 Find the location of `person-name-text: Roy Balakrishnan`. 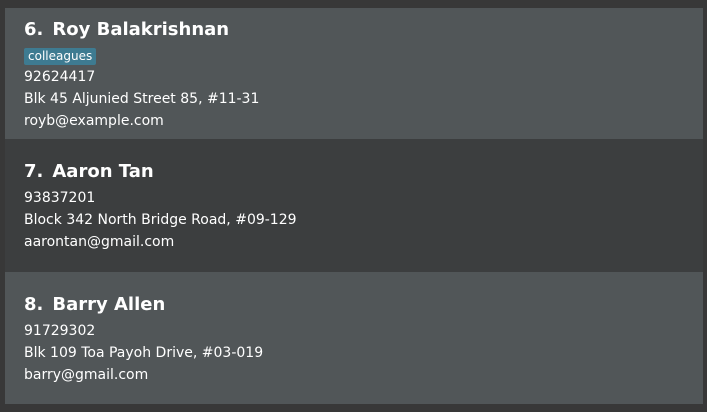

person-name-text: Roy Balakrishnan is located at coordinates (141, 29).